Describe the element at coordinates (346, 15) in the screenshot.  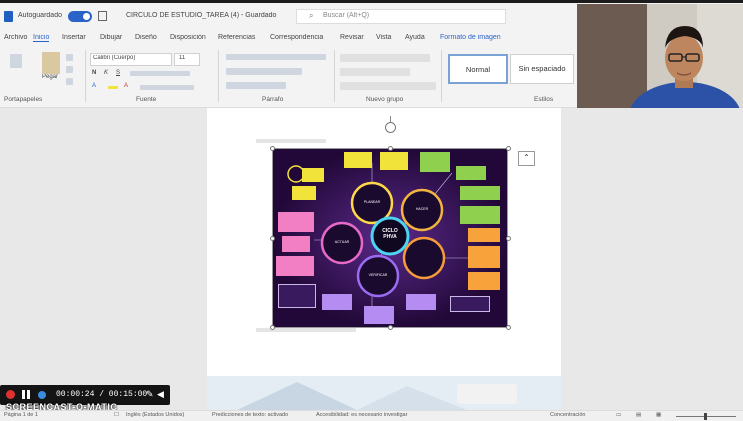
I see `search-placeholder: Buscar (Alt+Q)` at that location.